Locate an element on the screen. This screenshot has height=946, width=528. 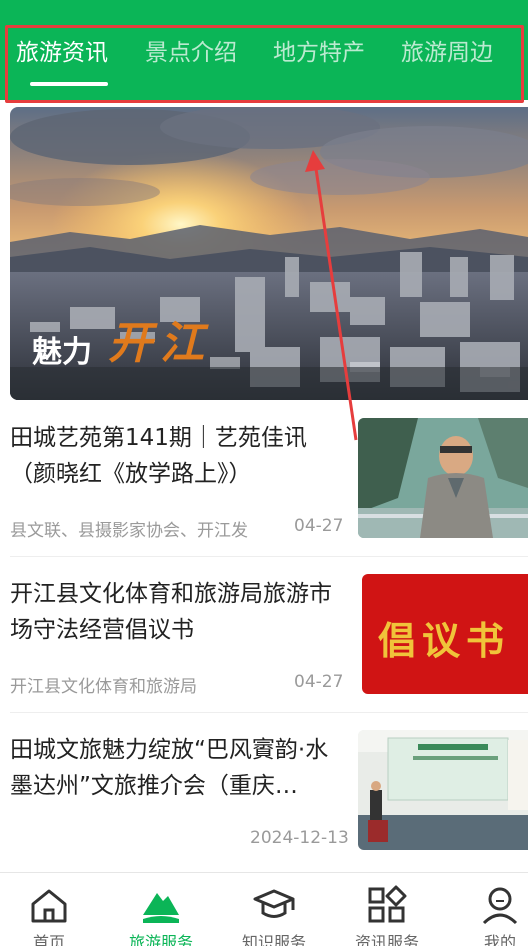
nav-mine: 我的 is located at coordinates (486, 909).